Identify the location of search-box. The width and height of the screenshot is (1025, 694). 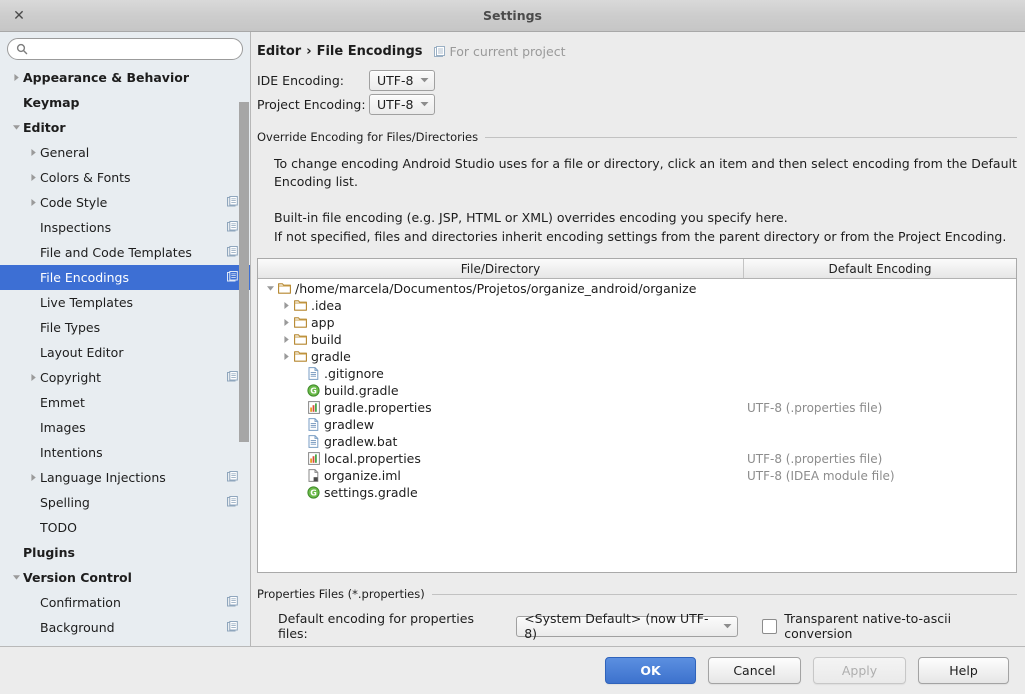
(125, 49).